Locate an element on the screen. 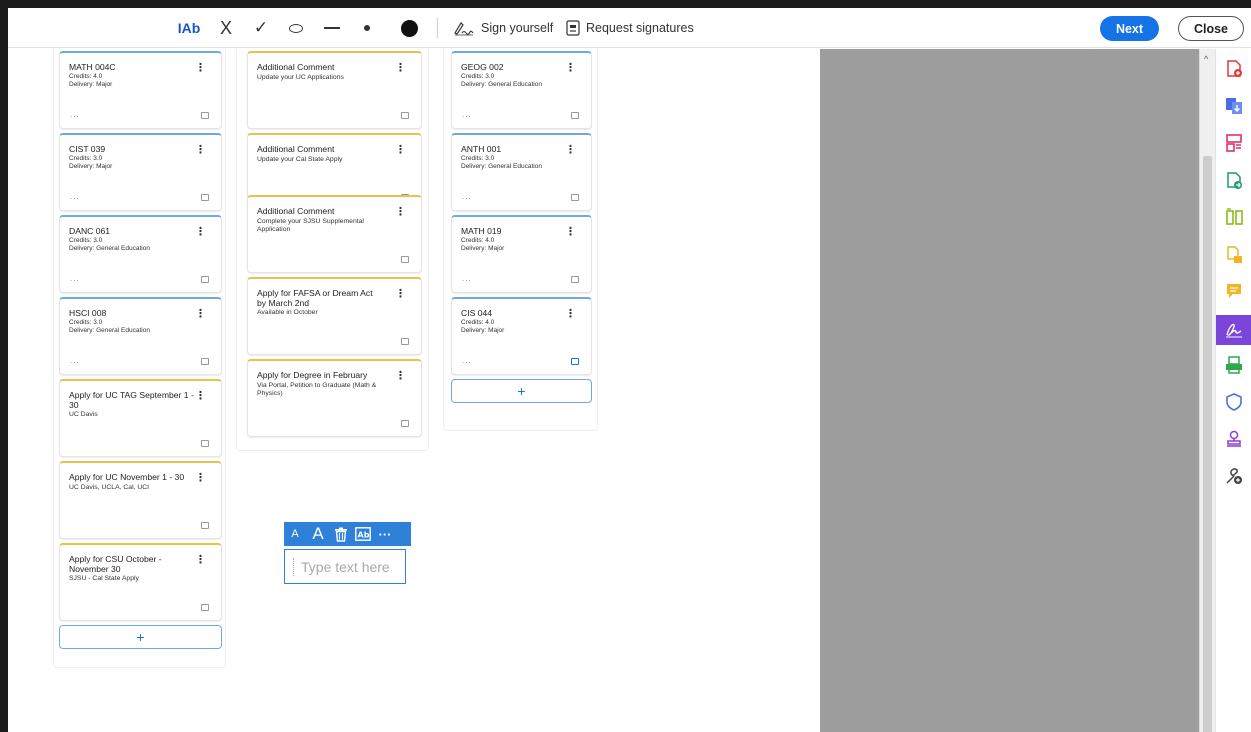  scrollbar-thumb is located at coordinates (1207, 444).